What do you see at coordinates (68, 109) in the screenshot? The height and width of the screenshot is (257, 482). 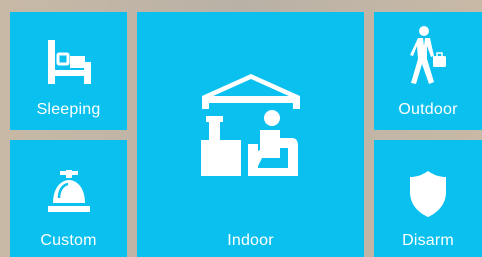 I see `sleeping-label: Sleeping` at bounding box center [68, 109].